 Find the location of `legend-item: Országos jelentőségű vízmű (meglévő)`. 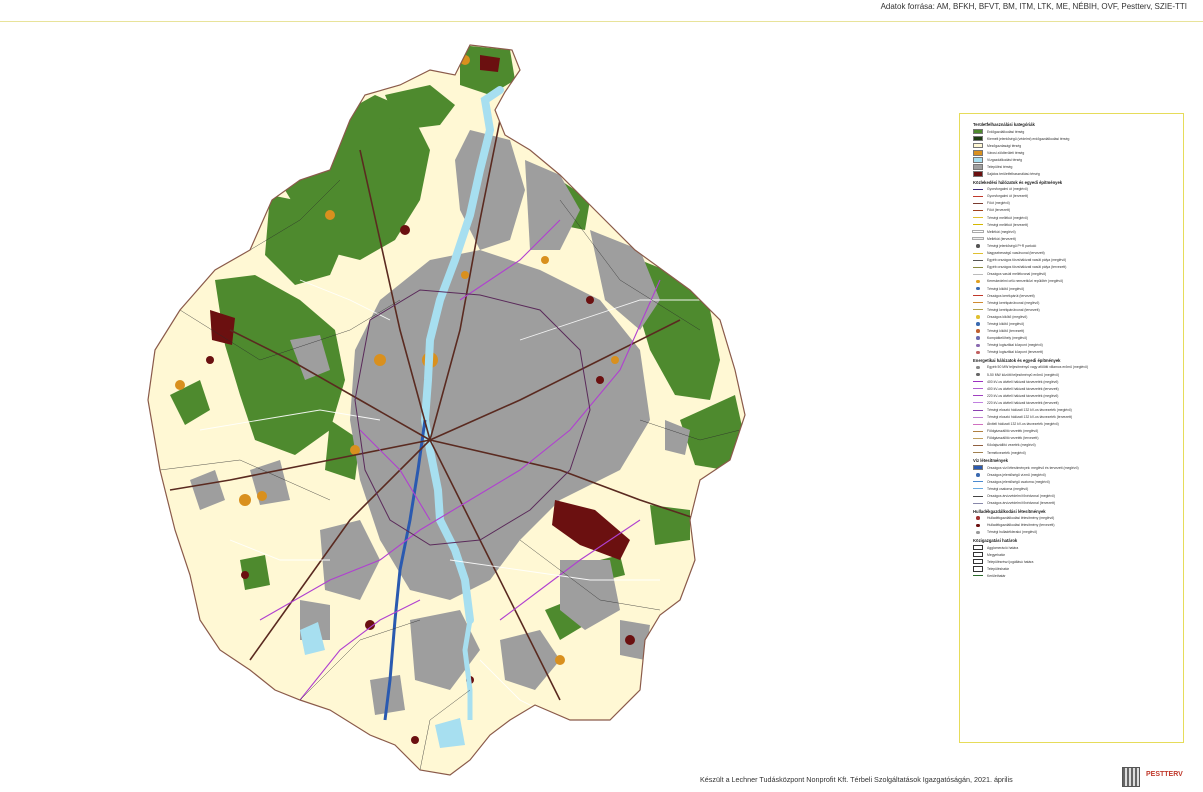

legend-item: Országos jelentőségű vízmű (meglévő) is located at coordinates (1075, 474).